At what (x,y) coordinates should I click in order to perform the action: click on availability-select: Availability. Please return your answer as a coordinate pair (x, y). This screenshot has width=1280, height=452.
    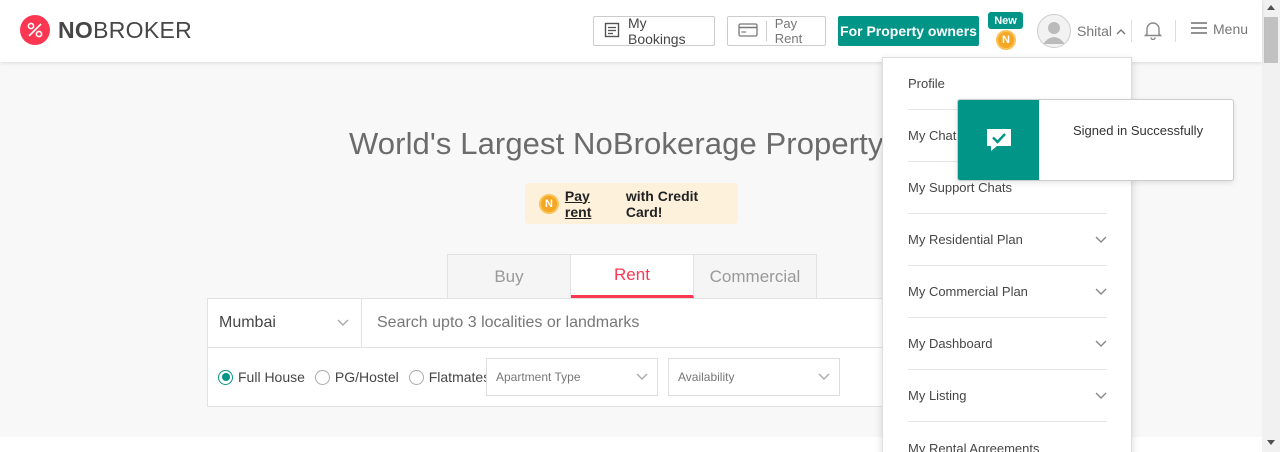
    Looking at the image, I should click on (754, 377).